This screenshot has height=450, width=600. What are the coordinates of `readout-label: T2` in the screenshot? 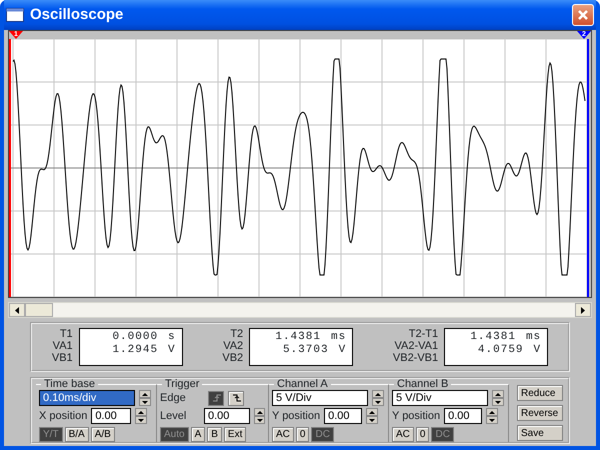 It's located at (236, 334).